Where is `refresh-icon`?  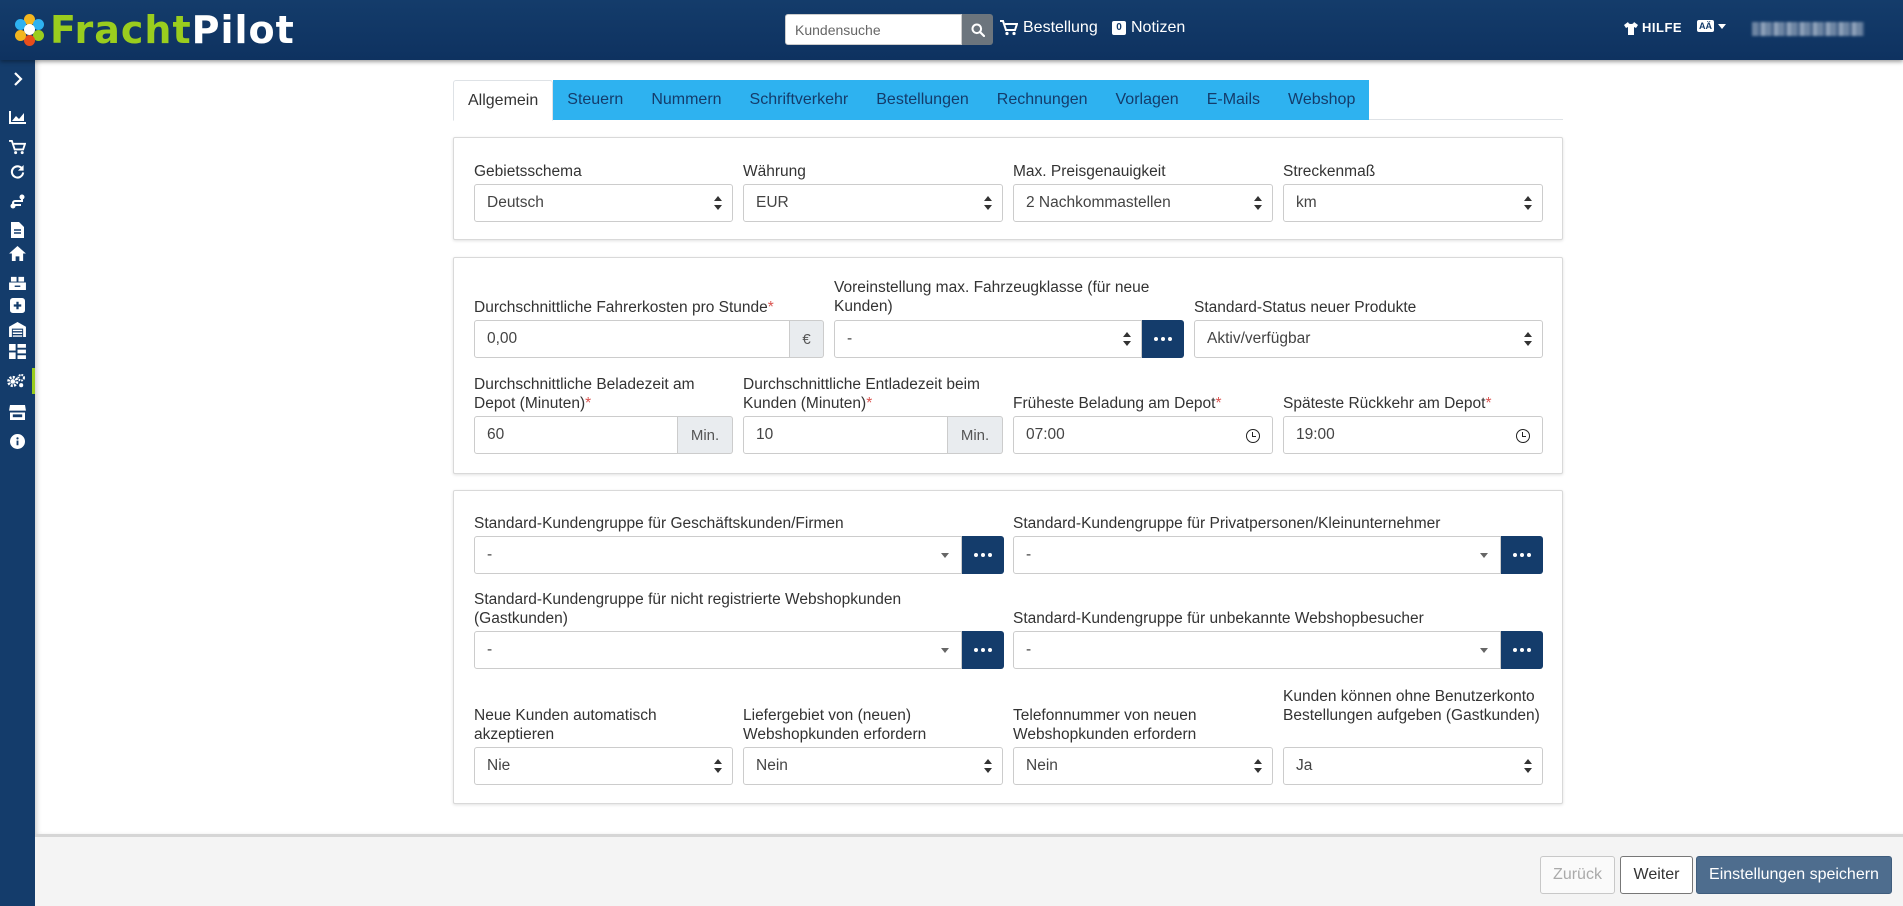 refresh-icon is located at coordinates (17, 171).